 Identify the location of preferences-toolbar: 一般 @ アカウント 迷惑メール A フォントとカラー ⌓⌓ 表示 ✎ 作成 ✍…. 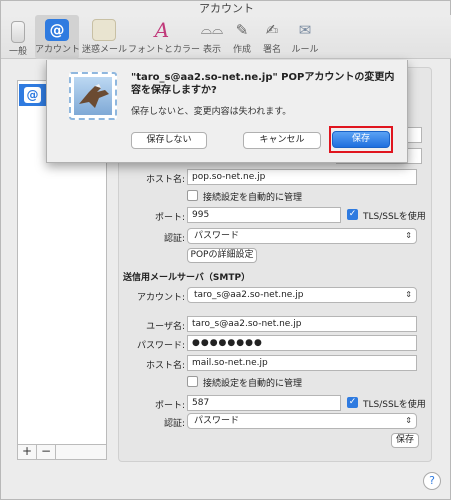
(226, 37).